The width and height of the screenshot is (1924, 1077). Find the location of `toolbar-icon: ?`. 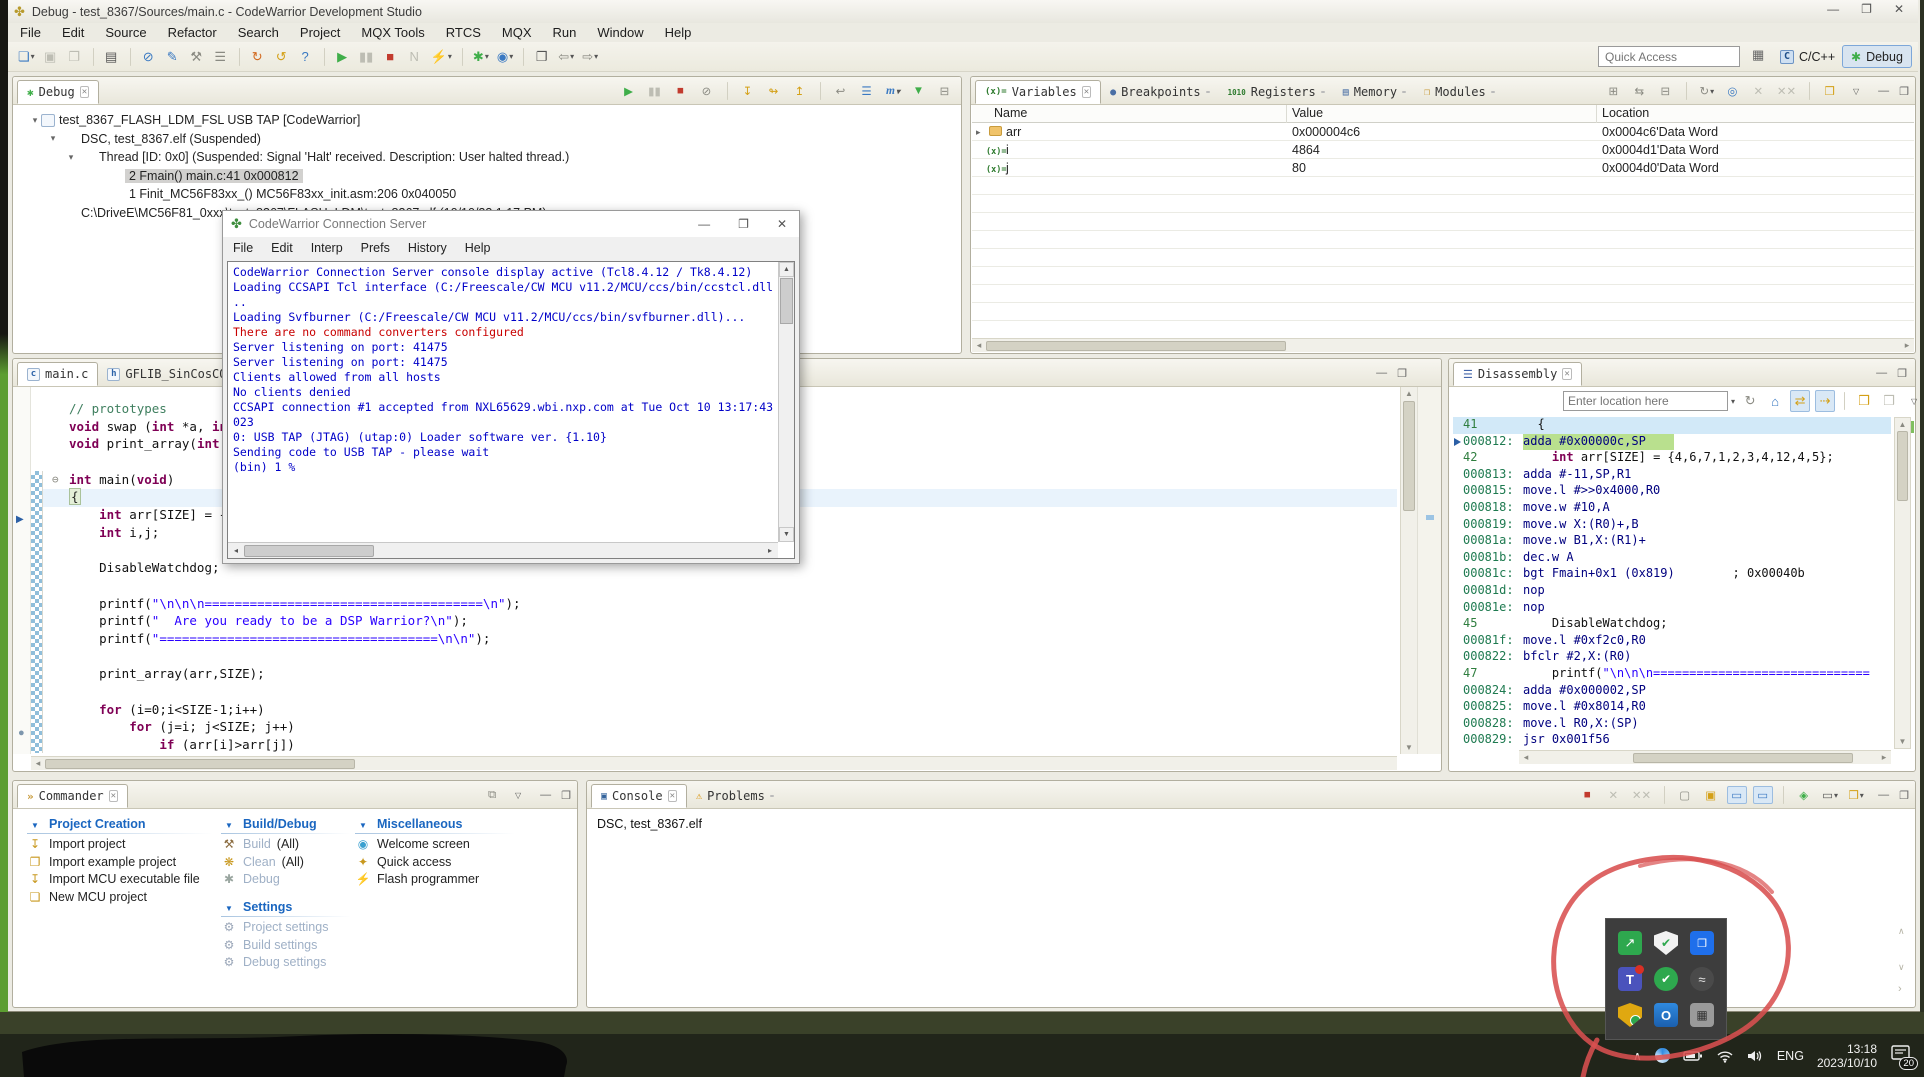

toolbar-icon: ? is located at coordinates (306, 57).